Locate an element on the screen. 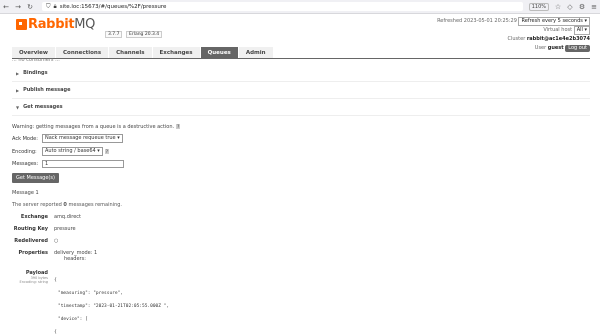  redelivered-icon: ○ is located at coordinates (56, 241).